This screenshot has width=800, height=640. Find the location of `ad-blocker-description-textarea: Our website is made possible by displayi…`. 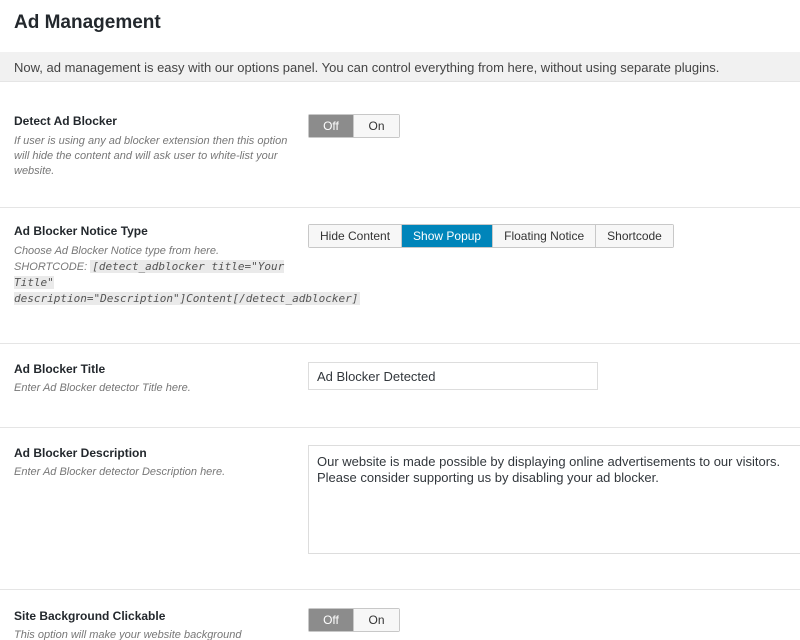

ad-blocker-description-textarea: Our website is made possible by displayi… is located at coordinates (554, 499).